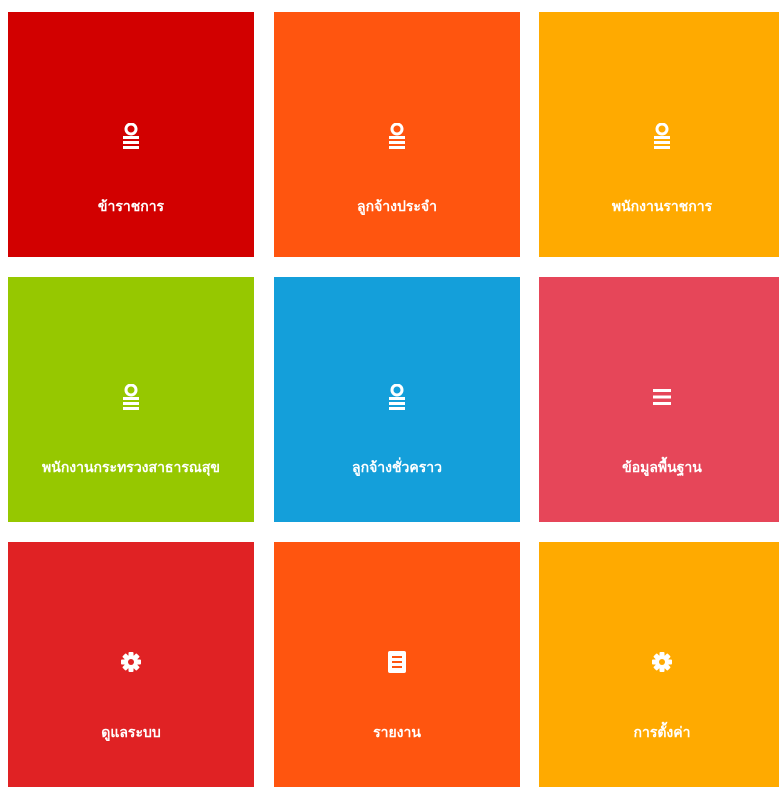  I want to click on tile-permanent-employee: ลูกจ้างประจำ, so click(397, 134).